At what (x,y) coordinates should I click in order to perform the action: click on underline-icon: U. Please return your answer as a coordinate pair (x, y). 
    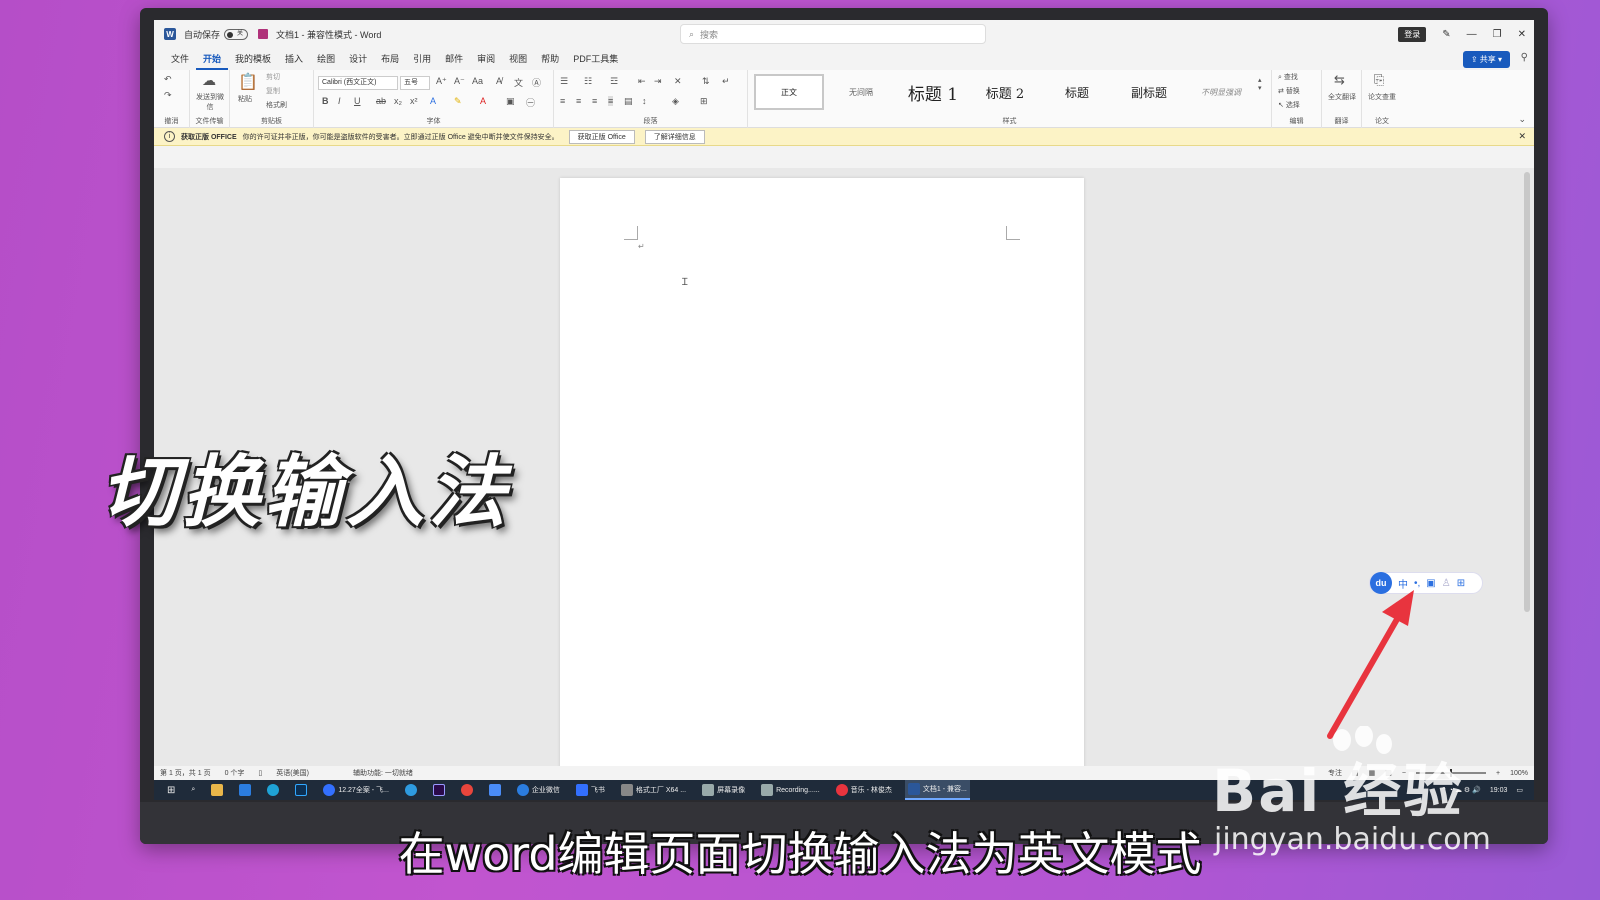
    Looking at the image, I should click on (357, 101).